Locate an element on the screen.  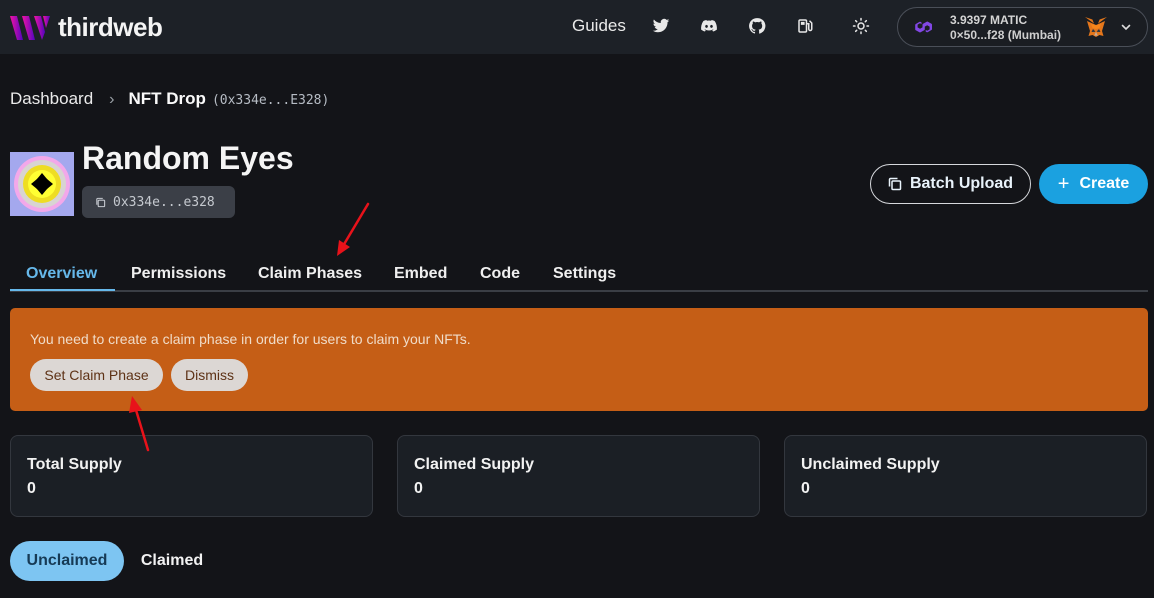
sun-icon is located at coordinates (861, 26).